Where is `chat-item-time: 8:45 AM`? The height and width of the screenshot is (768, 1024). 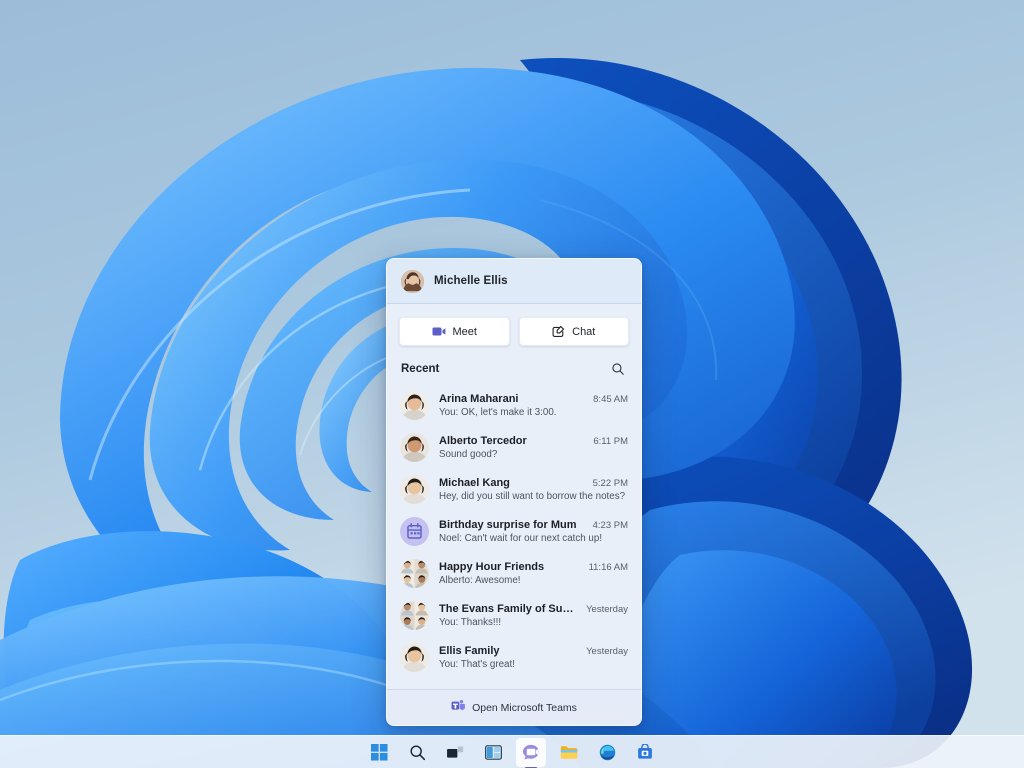
chat-item-time: 8:45 AM is located at coordinates (610, 399).